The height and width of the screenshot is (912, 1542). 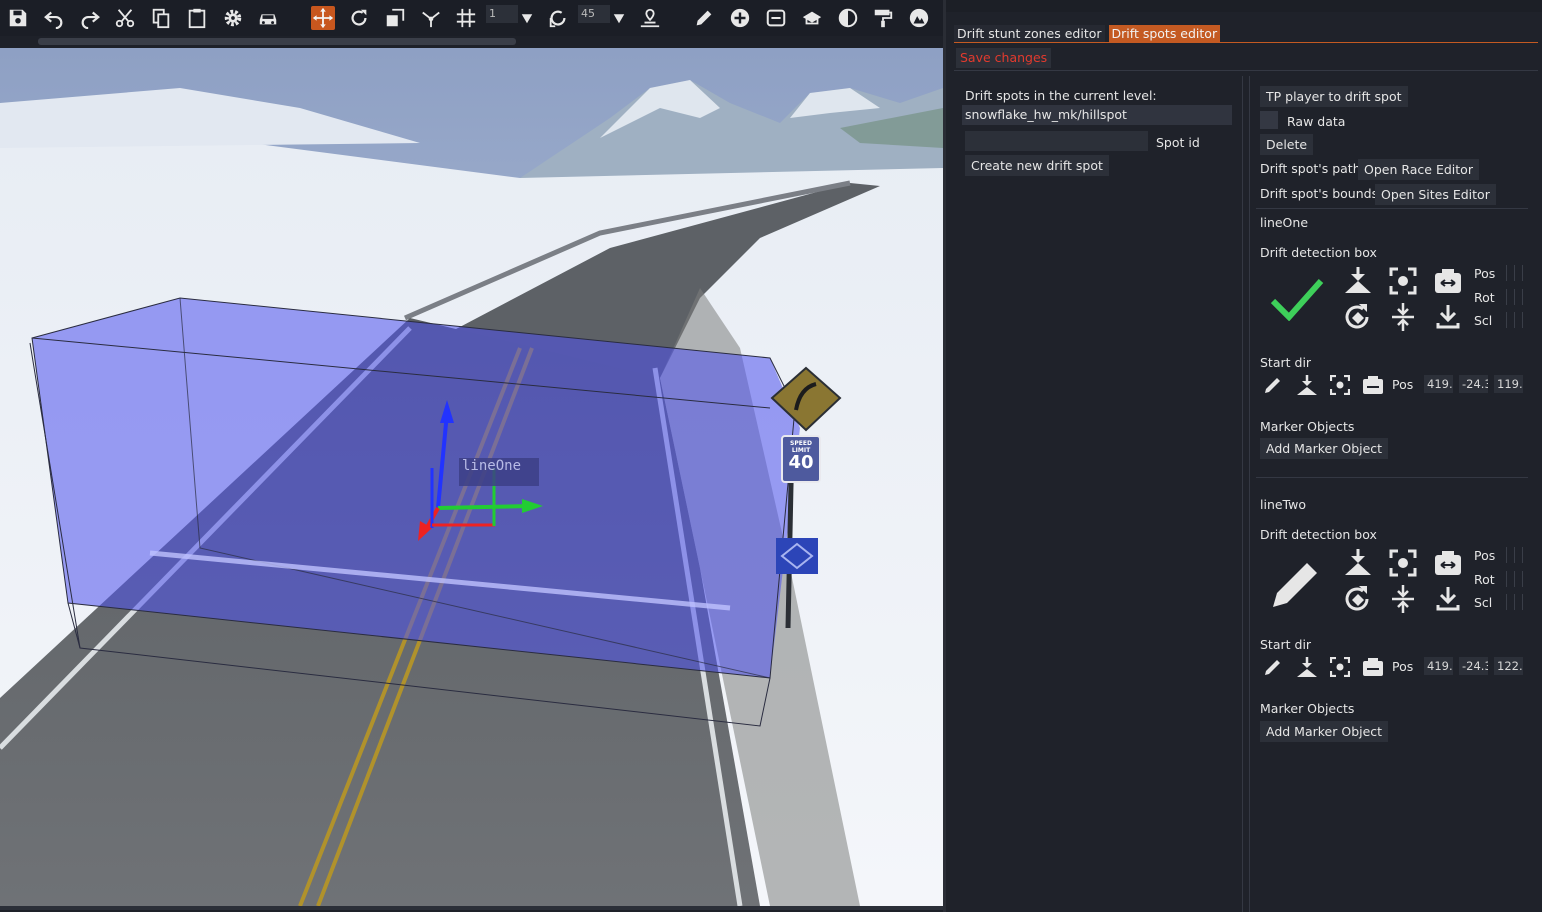 I want to click on spot-id-input, so click(x=1056, y=141).